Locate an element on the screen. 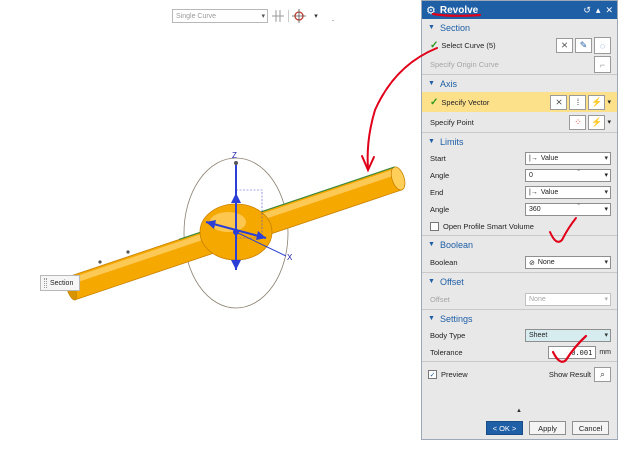 The width and height of the screenshot is (640, 460). origin-curve-icon: ⌐ is located at coordinates (602, 64).